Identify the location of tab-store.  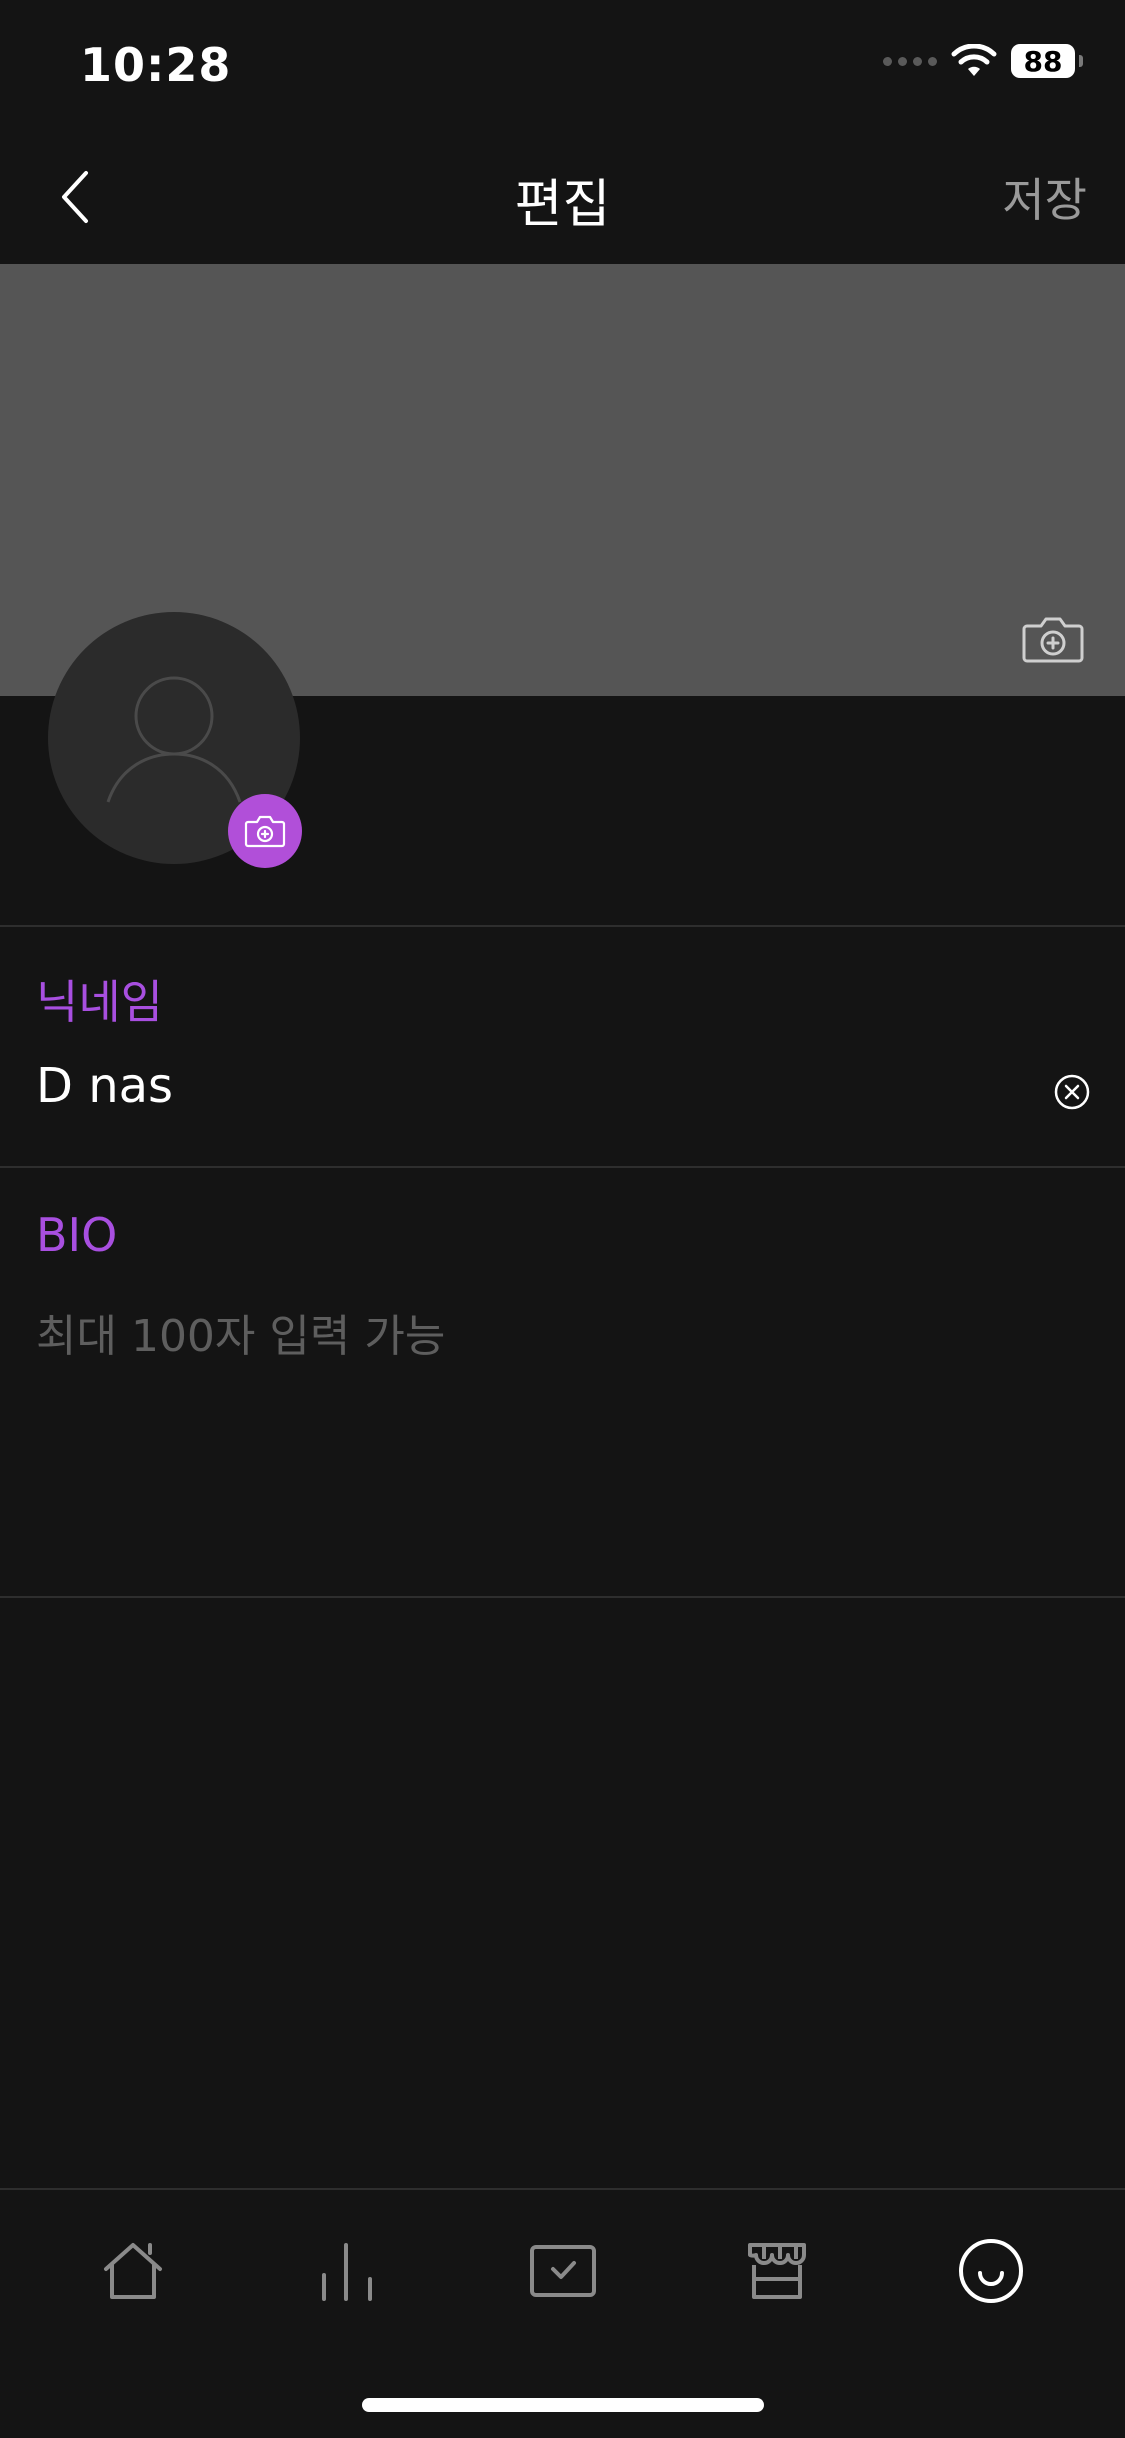
(777, 2271).